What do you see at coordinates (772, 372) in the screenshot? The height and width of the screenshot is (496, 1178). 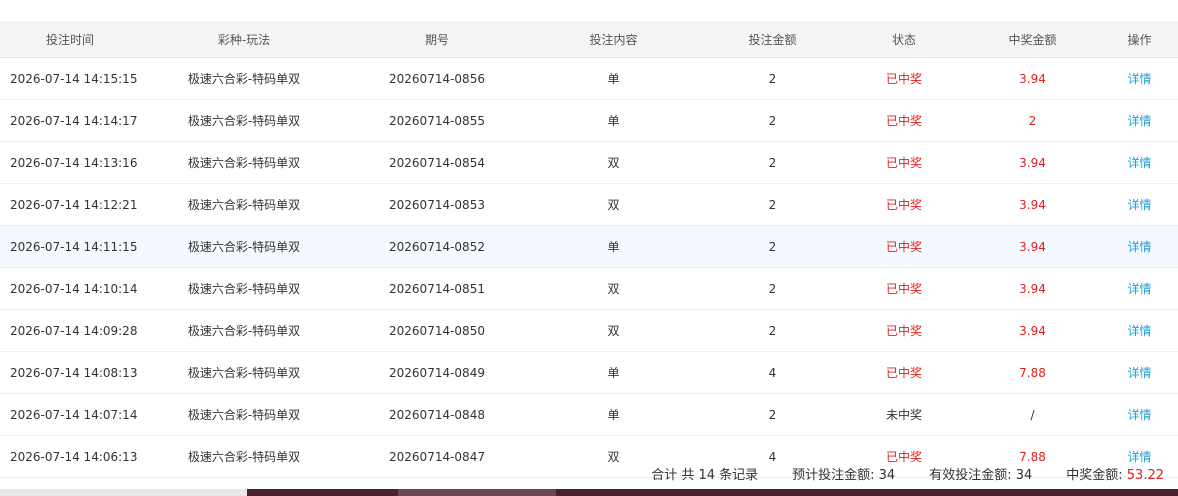 I see `bet-amount-cell: 4` at bounding box center [772, 372].